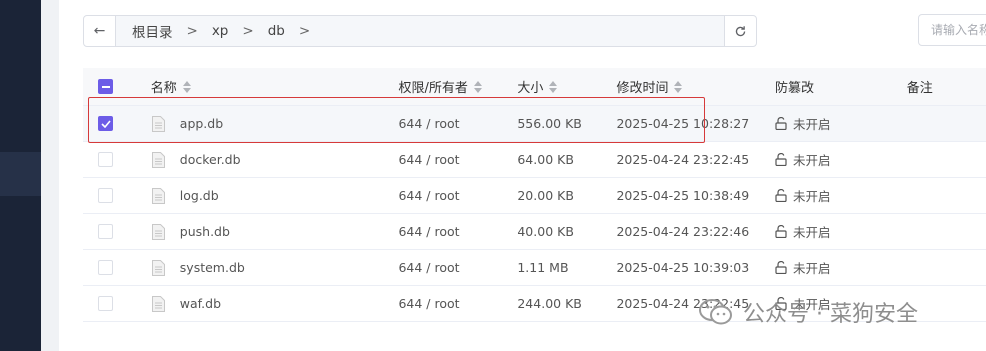 This screenshot has height=351, width=986. I want to click on column-header-tamper-protection: 防篡改, so click(794, 88).